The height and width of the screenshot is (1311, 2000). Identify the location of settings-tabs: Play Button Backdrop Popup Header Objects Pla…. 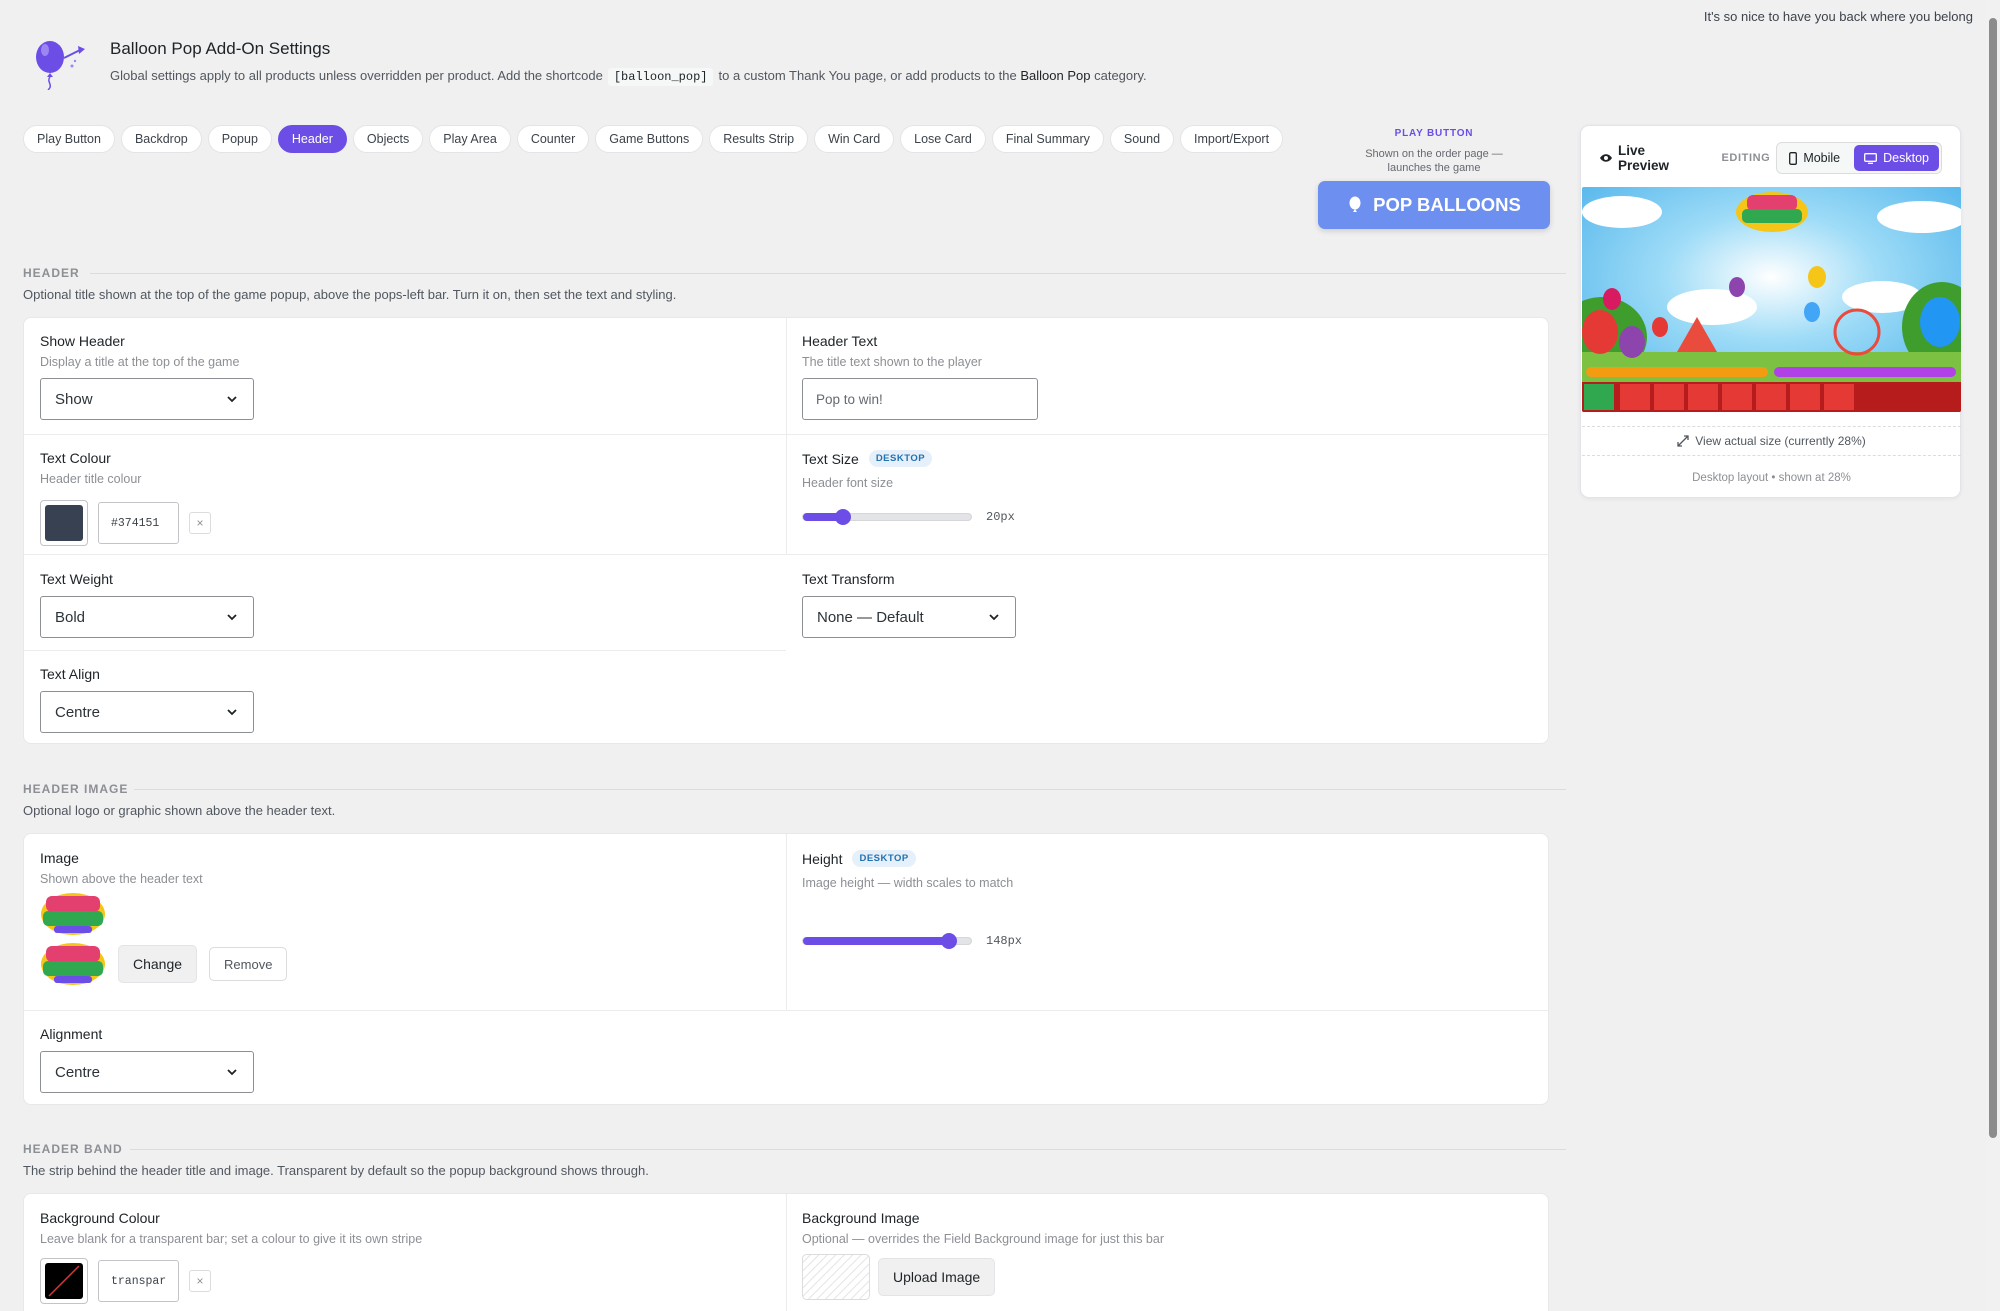
(653, 139).